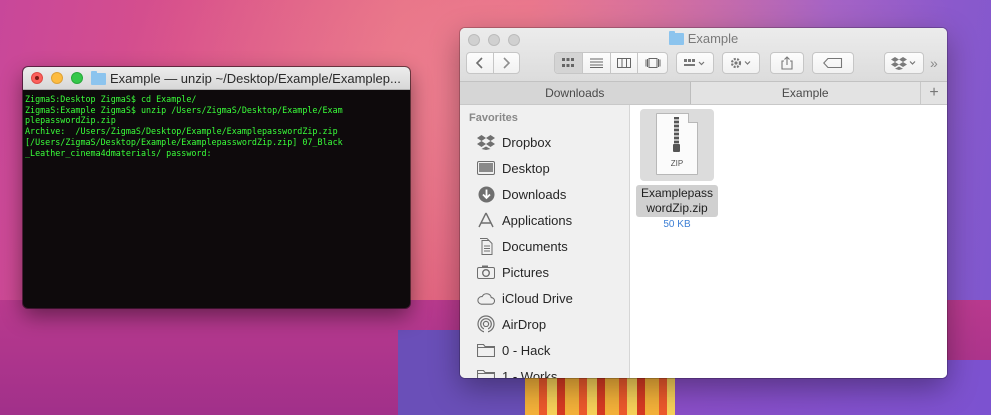  What do you see at coordinates (57, 78) in the screenshot?
I see `minimize-button` at bounding box center [57, 78].